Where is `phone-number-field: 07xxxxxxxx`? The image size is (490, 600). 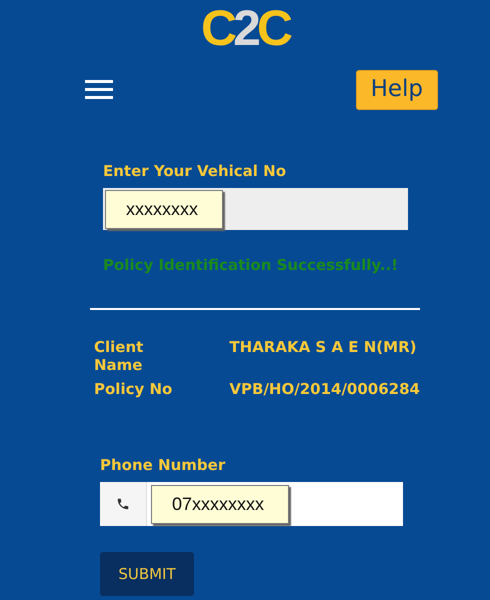
phone-number-field: 07xxxxxxxx is located at coordinates (251, 504).